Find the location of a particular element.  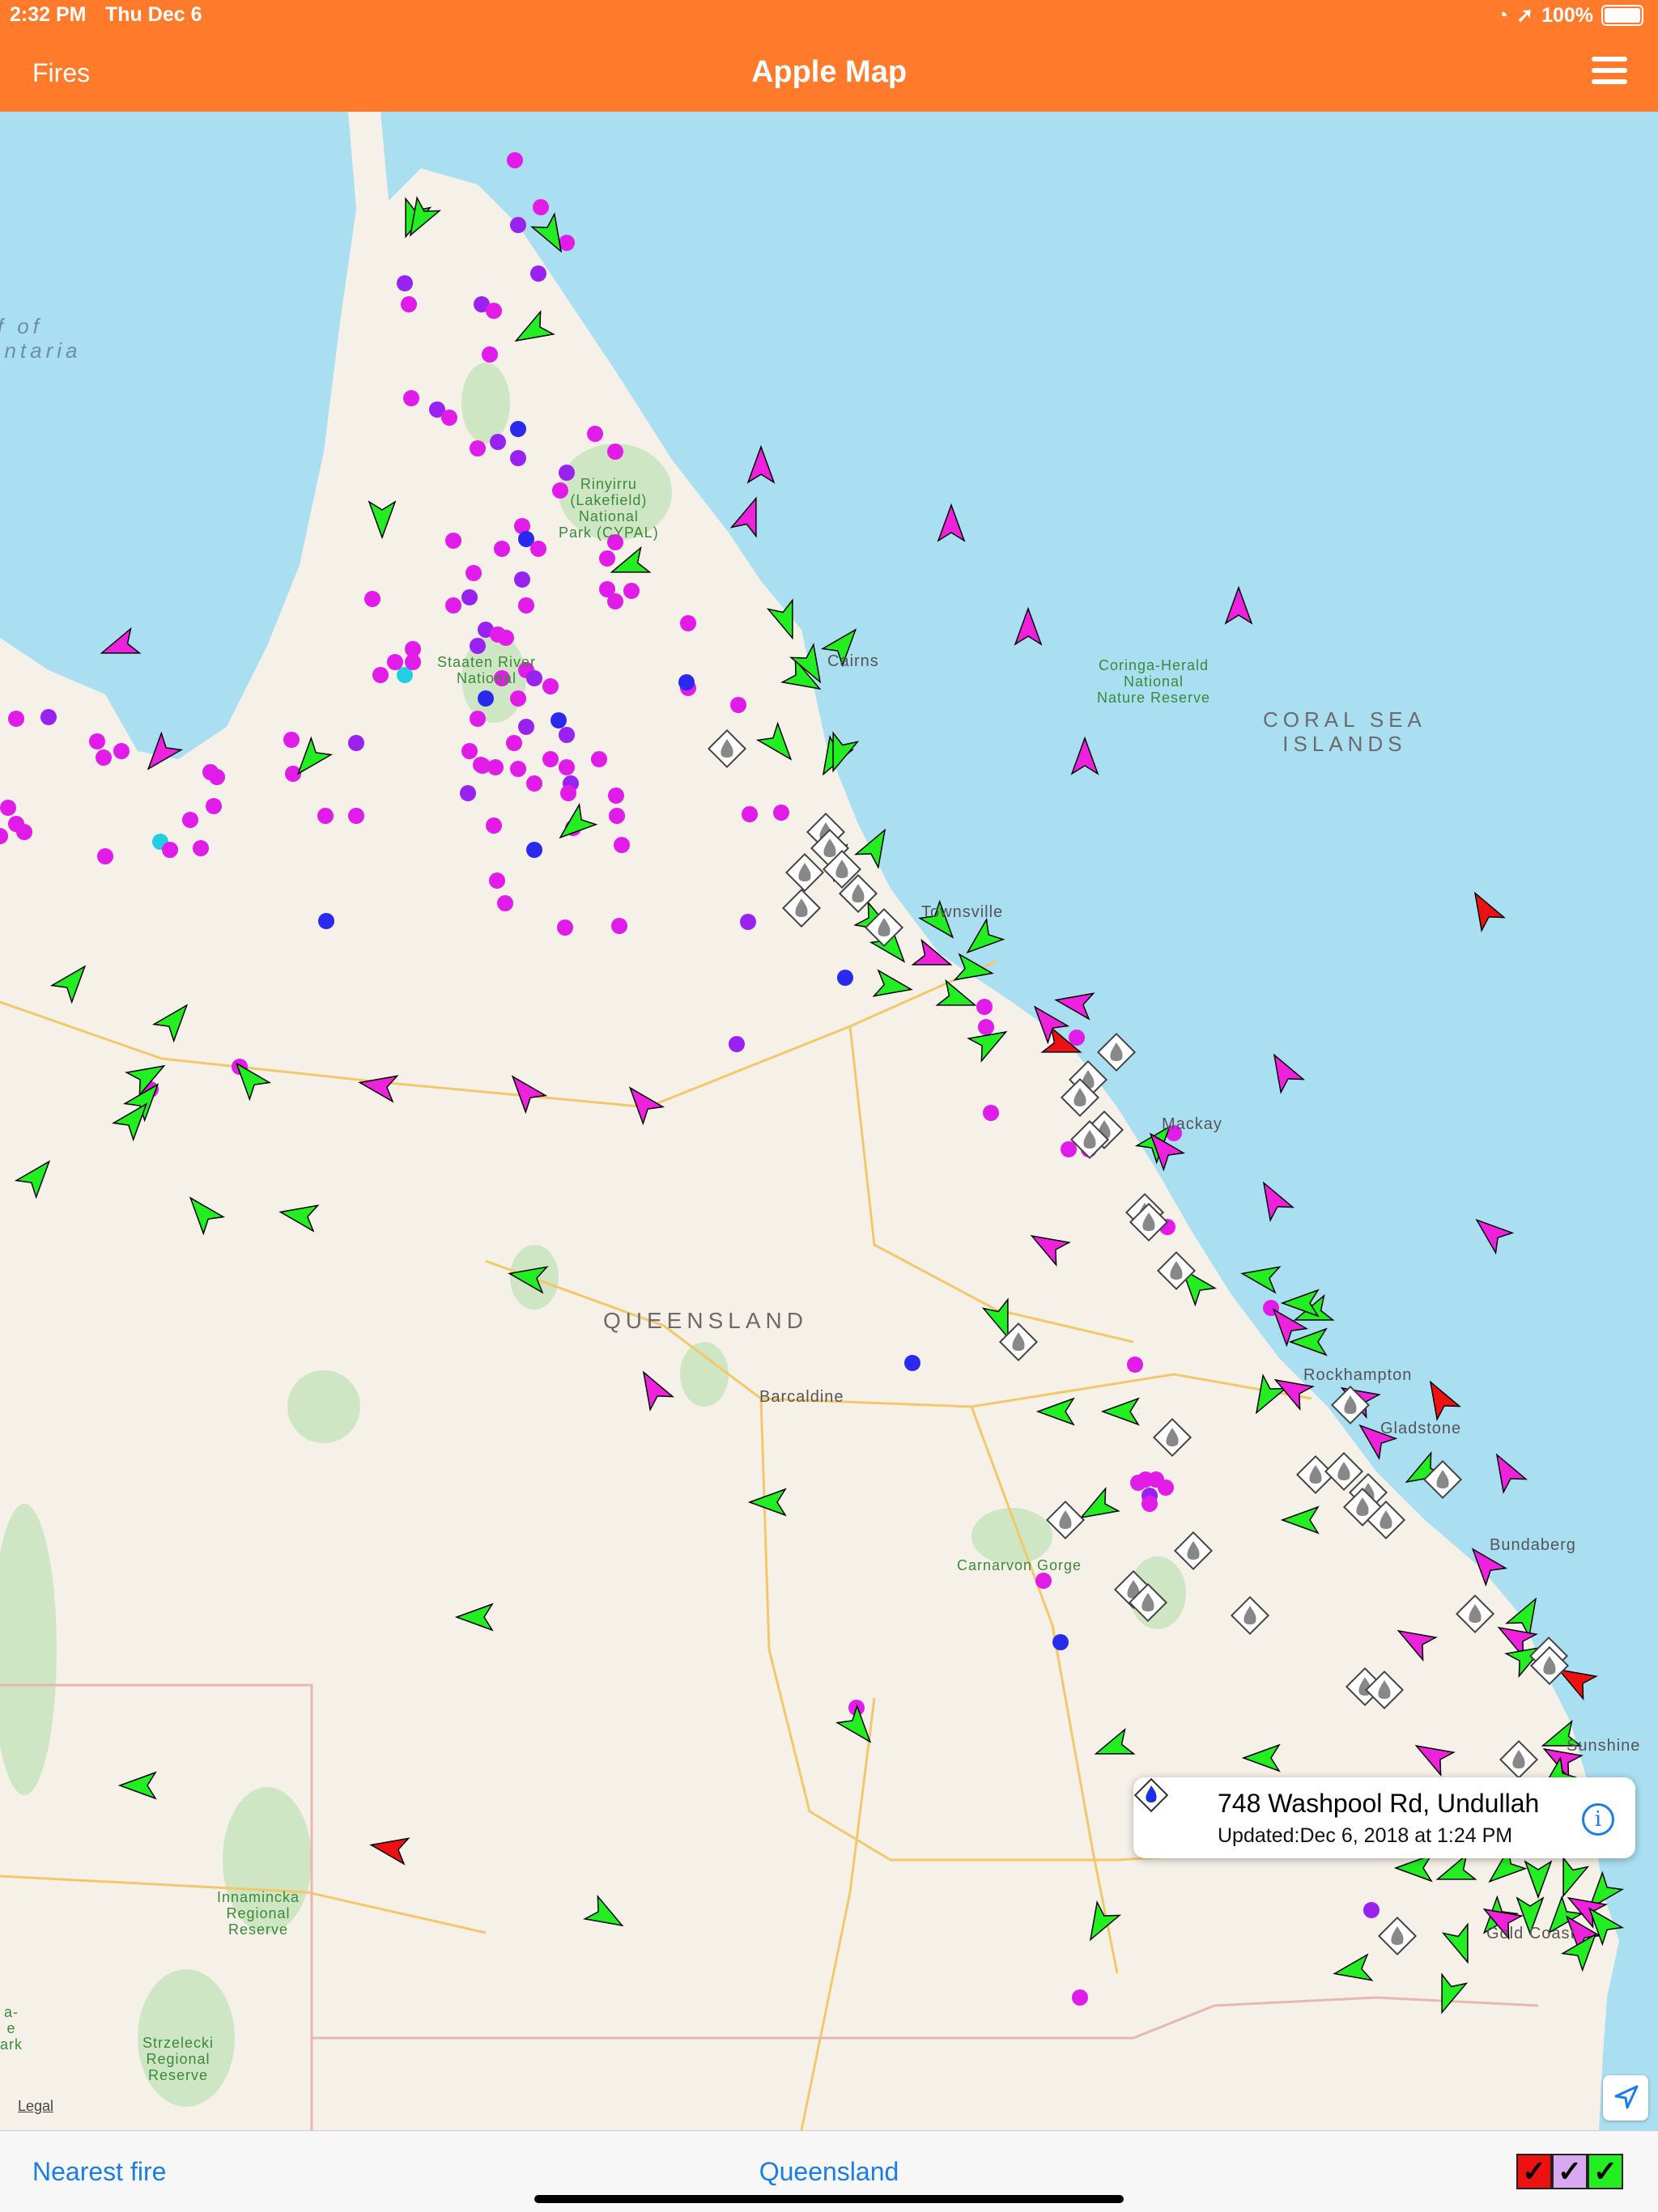

filter-green: ✓ is located at coordinates (1605, 2171).